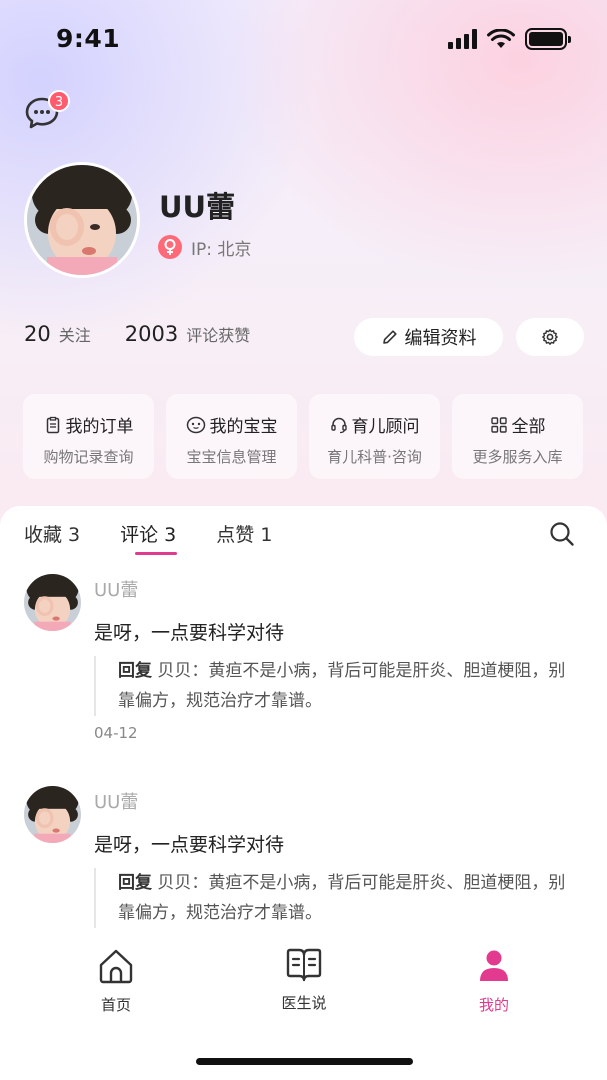 Image resolution: width=607 pixels, height=1080 pixels. Describe the element at coordinates (243, 427) in the screenshot. I see `service-title: 我的宝宝` at that location.